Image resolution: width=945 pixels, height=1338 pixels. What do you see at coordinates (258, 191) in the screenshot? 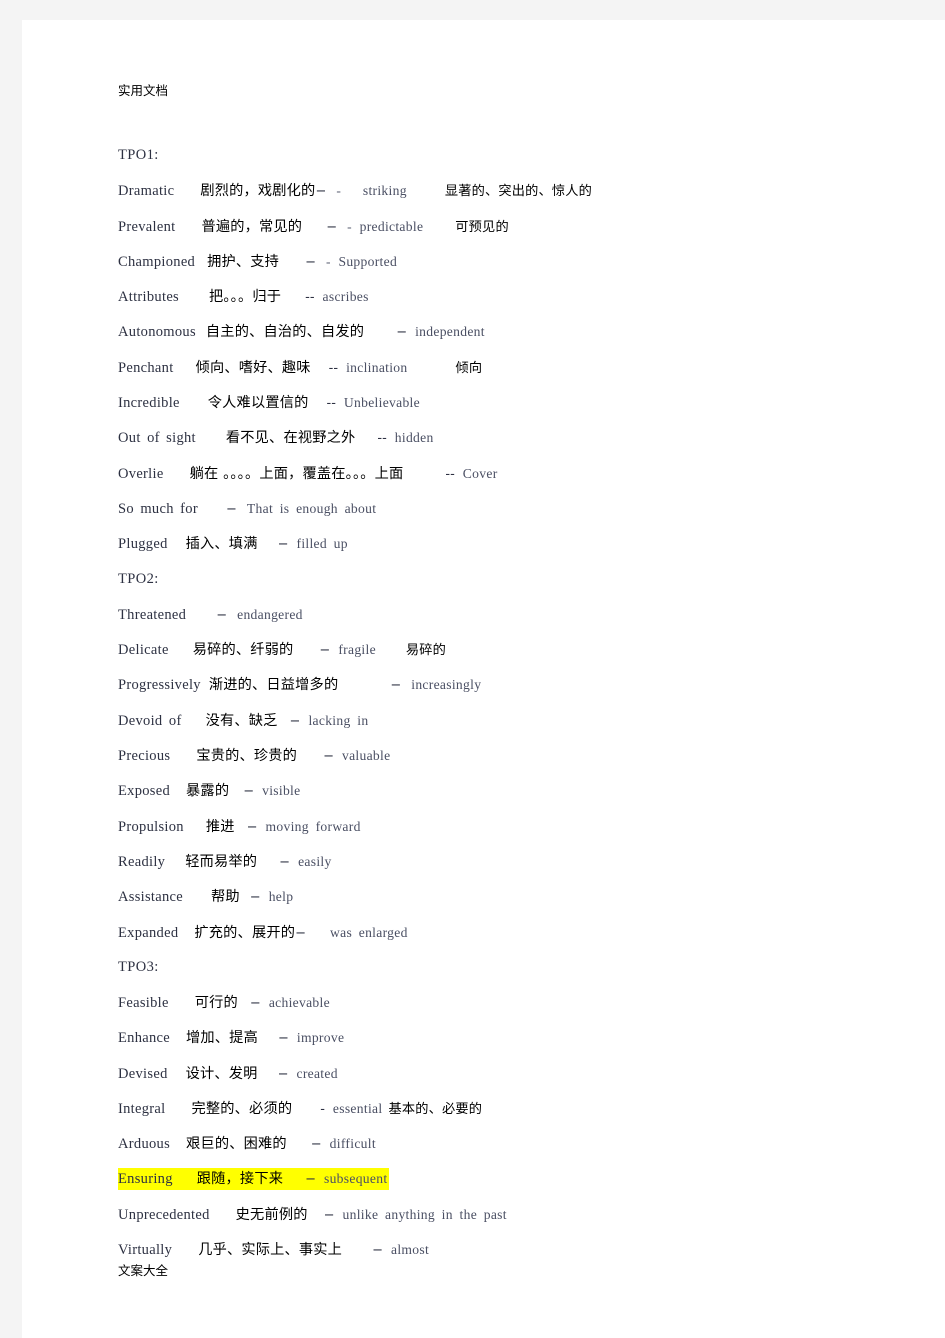
I see `entry-chinese-gloss: 剧烈的，戏剧化的` at bounding box center [258, 191].